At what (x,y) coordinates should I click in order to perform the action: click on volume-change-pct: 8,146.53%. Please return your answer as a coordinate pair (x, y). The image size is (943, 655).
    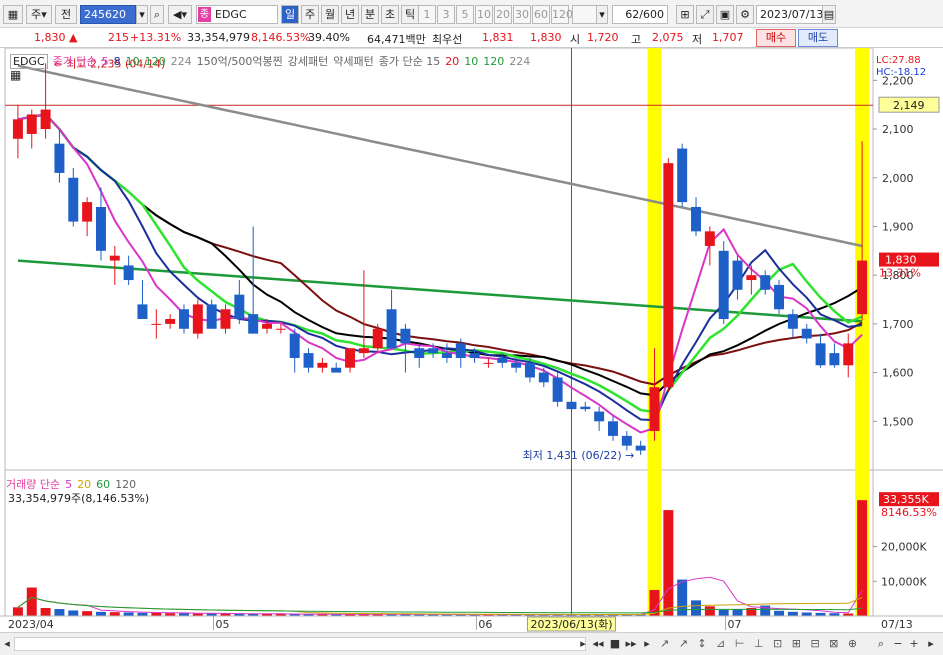
    Looking at the image, I should click on (281, 37).